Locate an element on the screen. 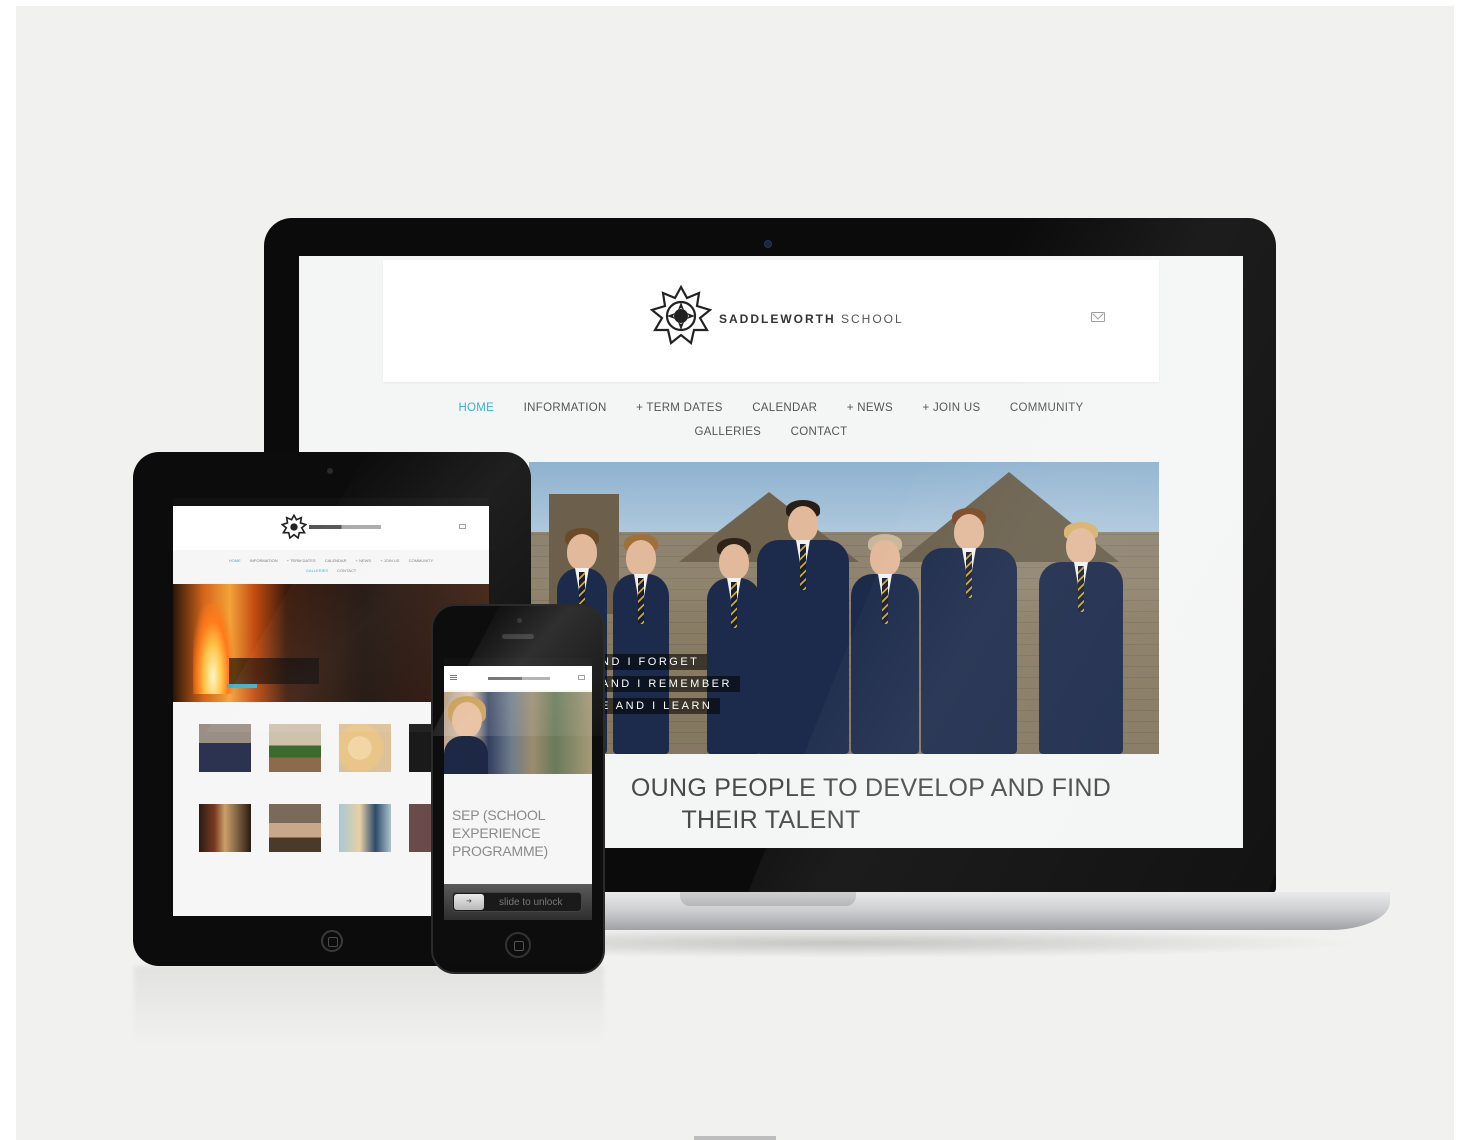 The image size is (1462, 1140). nav-item-information: INFORMATION is located at coordinates (565, 408).